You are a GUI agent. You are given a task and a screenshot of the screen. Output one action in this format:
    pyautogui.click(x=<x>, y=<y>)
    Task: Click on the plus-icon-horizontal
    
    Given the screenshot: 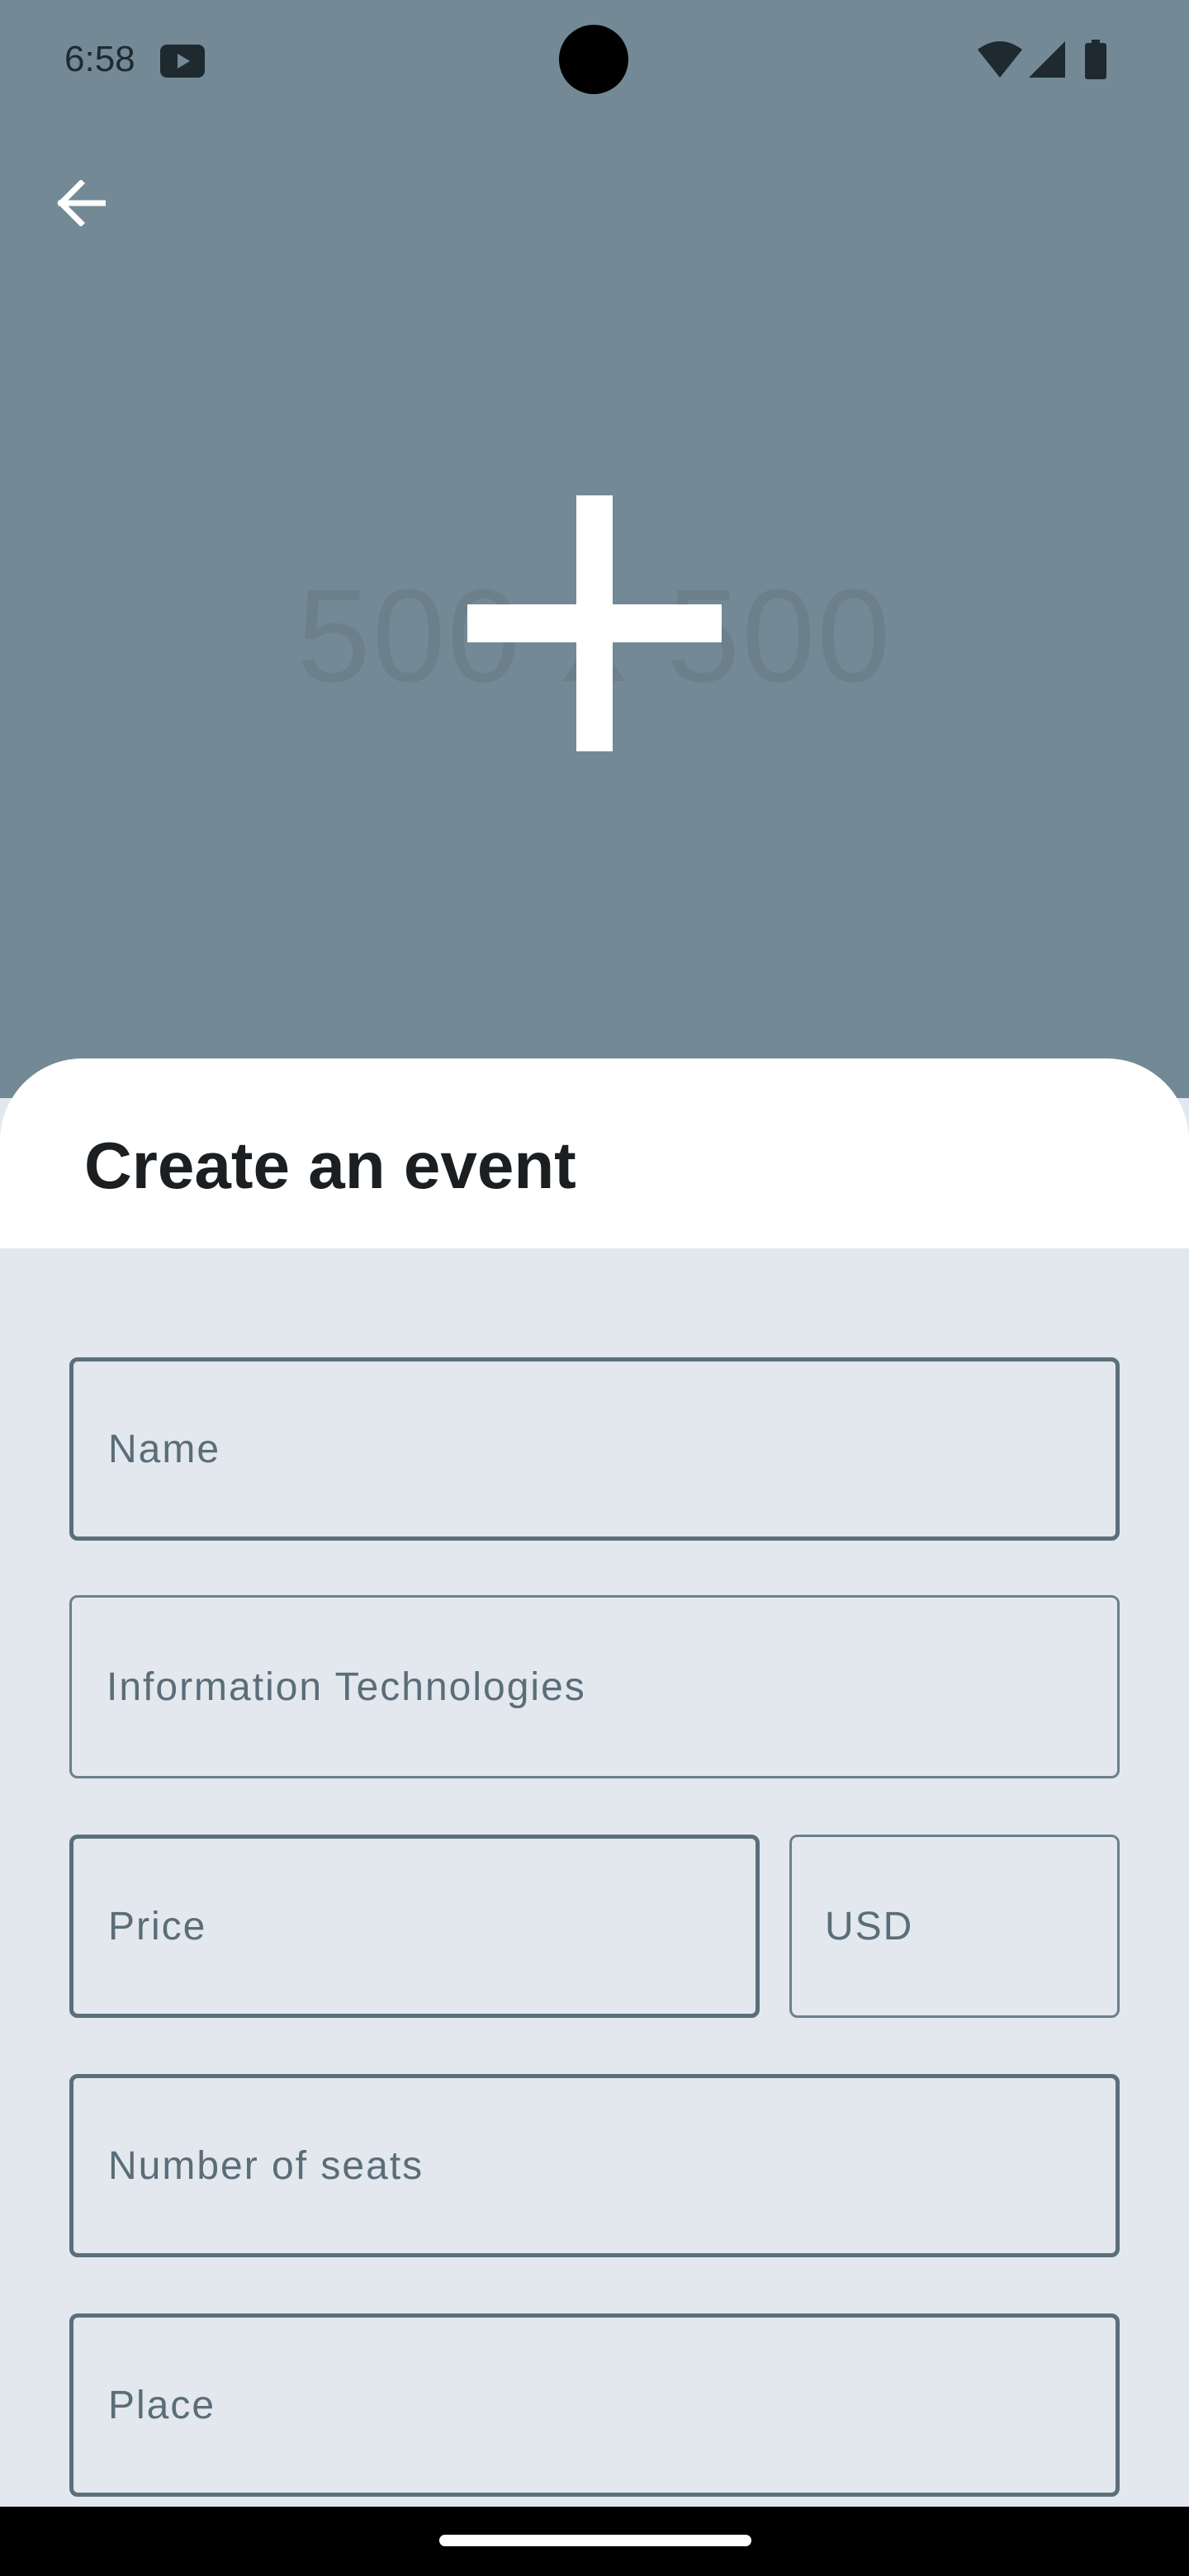 What is the action you would take?
    pyautogui.click(x=594, y=623)
    